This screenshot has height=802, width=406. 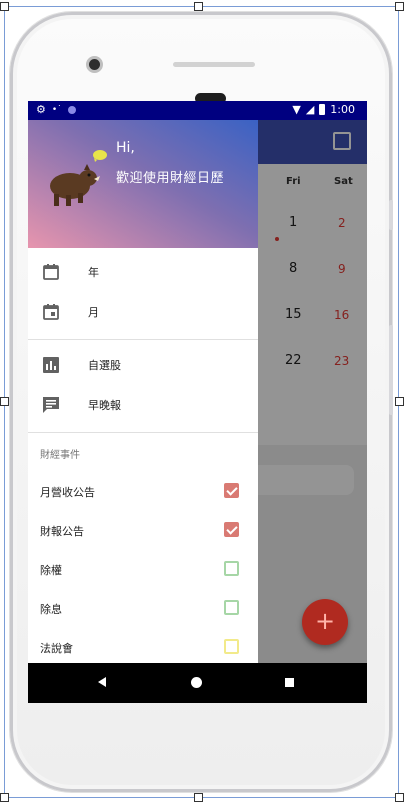 I want to click on battery-icon, so click(x=322, y=109).